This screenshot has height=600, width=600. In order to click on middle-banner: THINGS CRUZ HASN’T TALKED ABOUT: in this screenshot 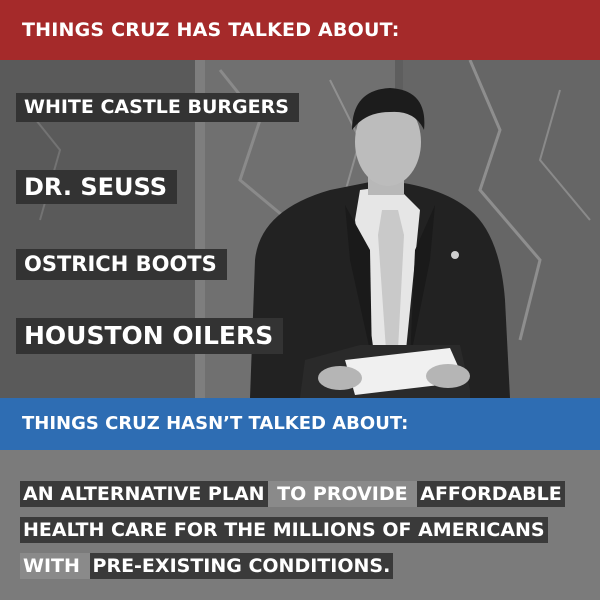, I will do `click(300, 424)`.